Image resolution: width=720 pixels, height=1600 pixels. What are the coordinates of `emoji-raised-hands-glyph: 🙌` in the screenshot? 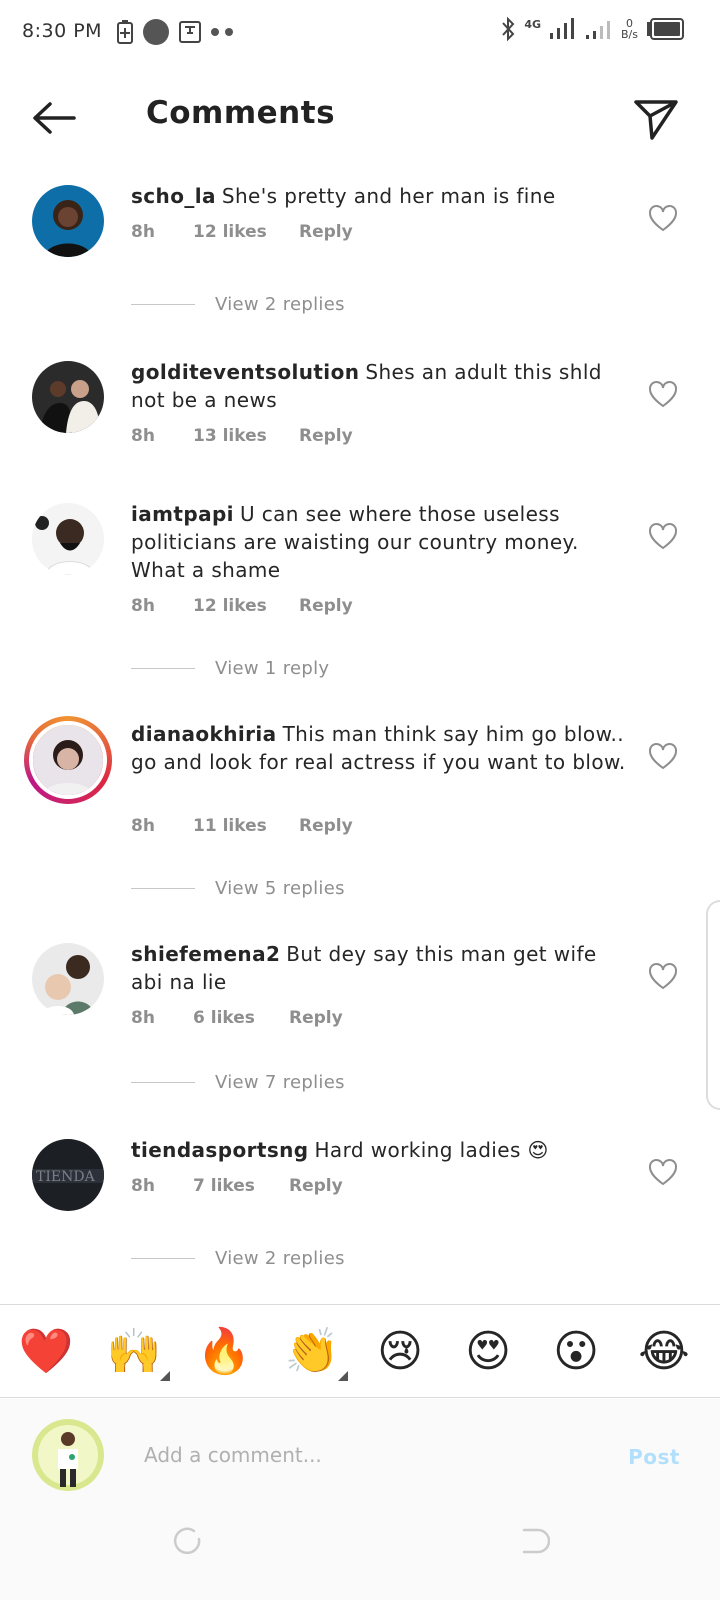 It's located at (134, 1351).